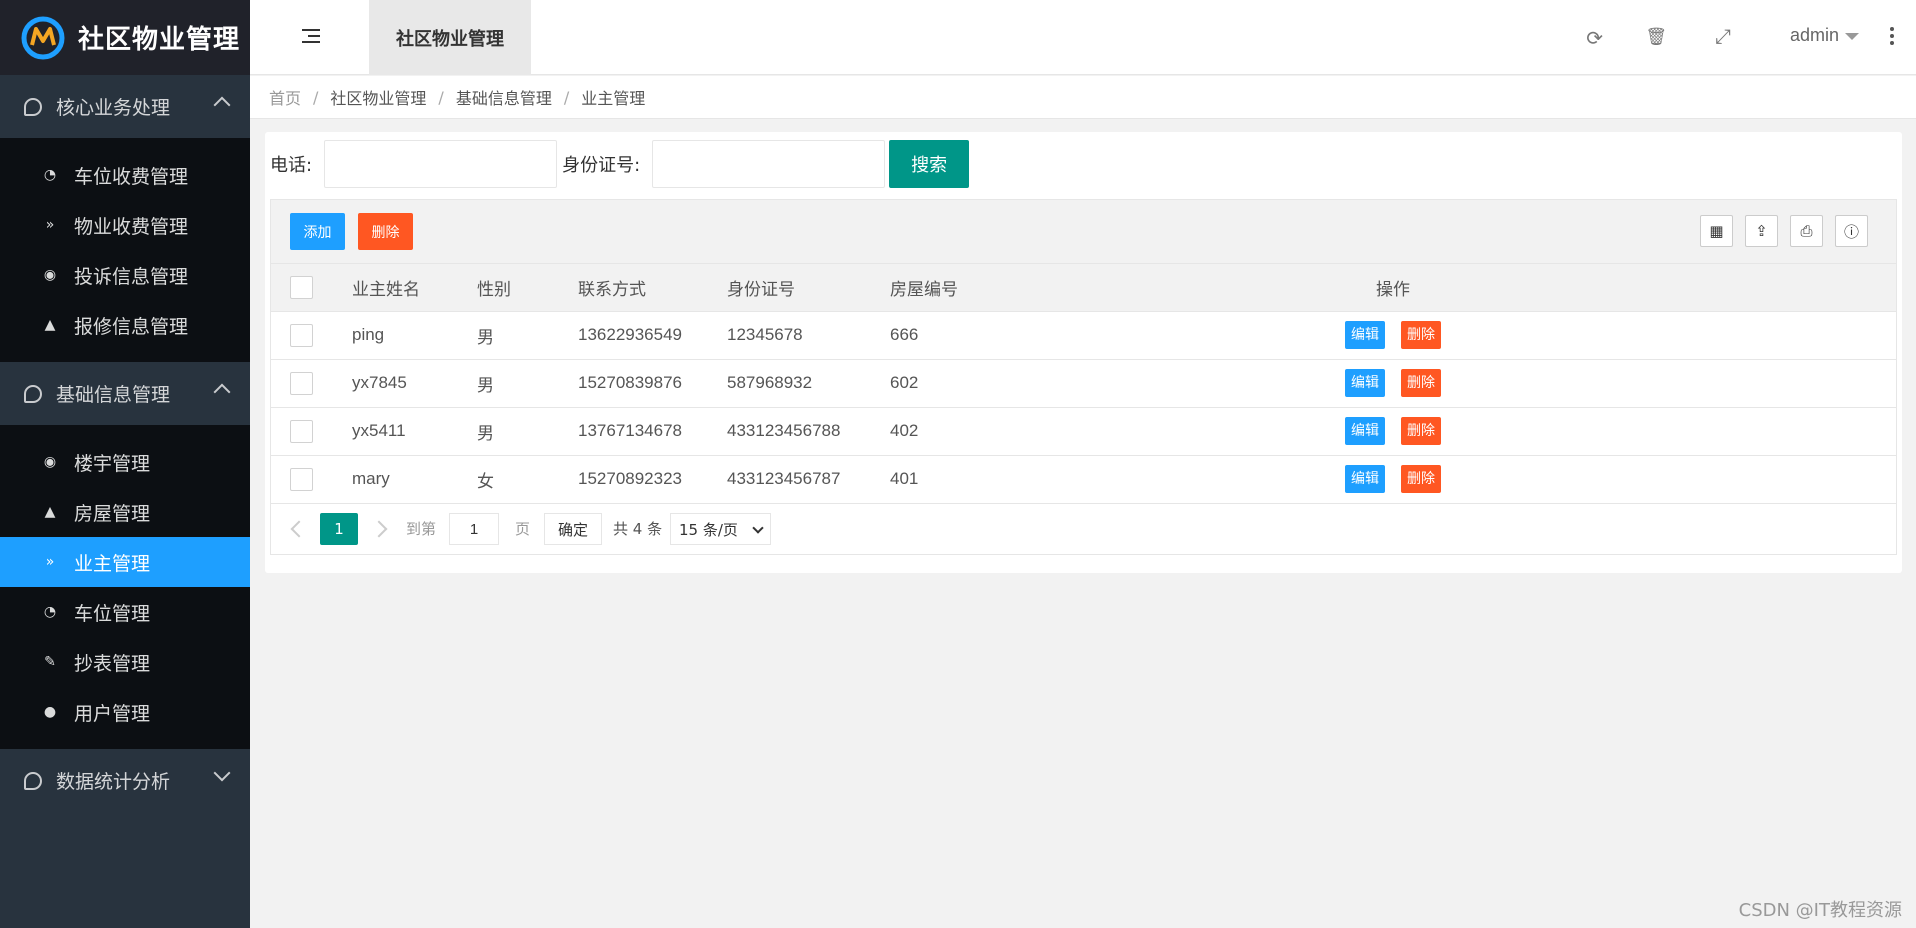 This screenshot has width=1916, height=928. What do you see at coordinates (299, 529) in the screenshot?
I see `prev-page-icon` at bounding box center [299, 529].